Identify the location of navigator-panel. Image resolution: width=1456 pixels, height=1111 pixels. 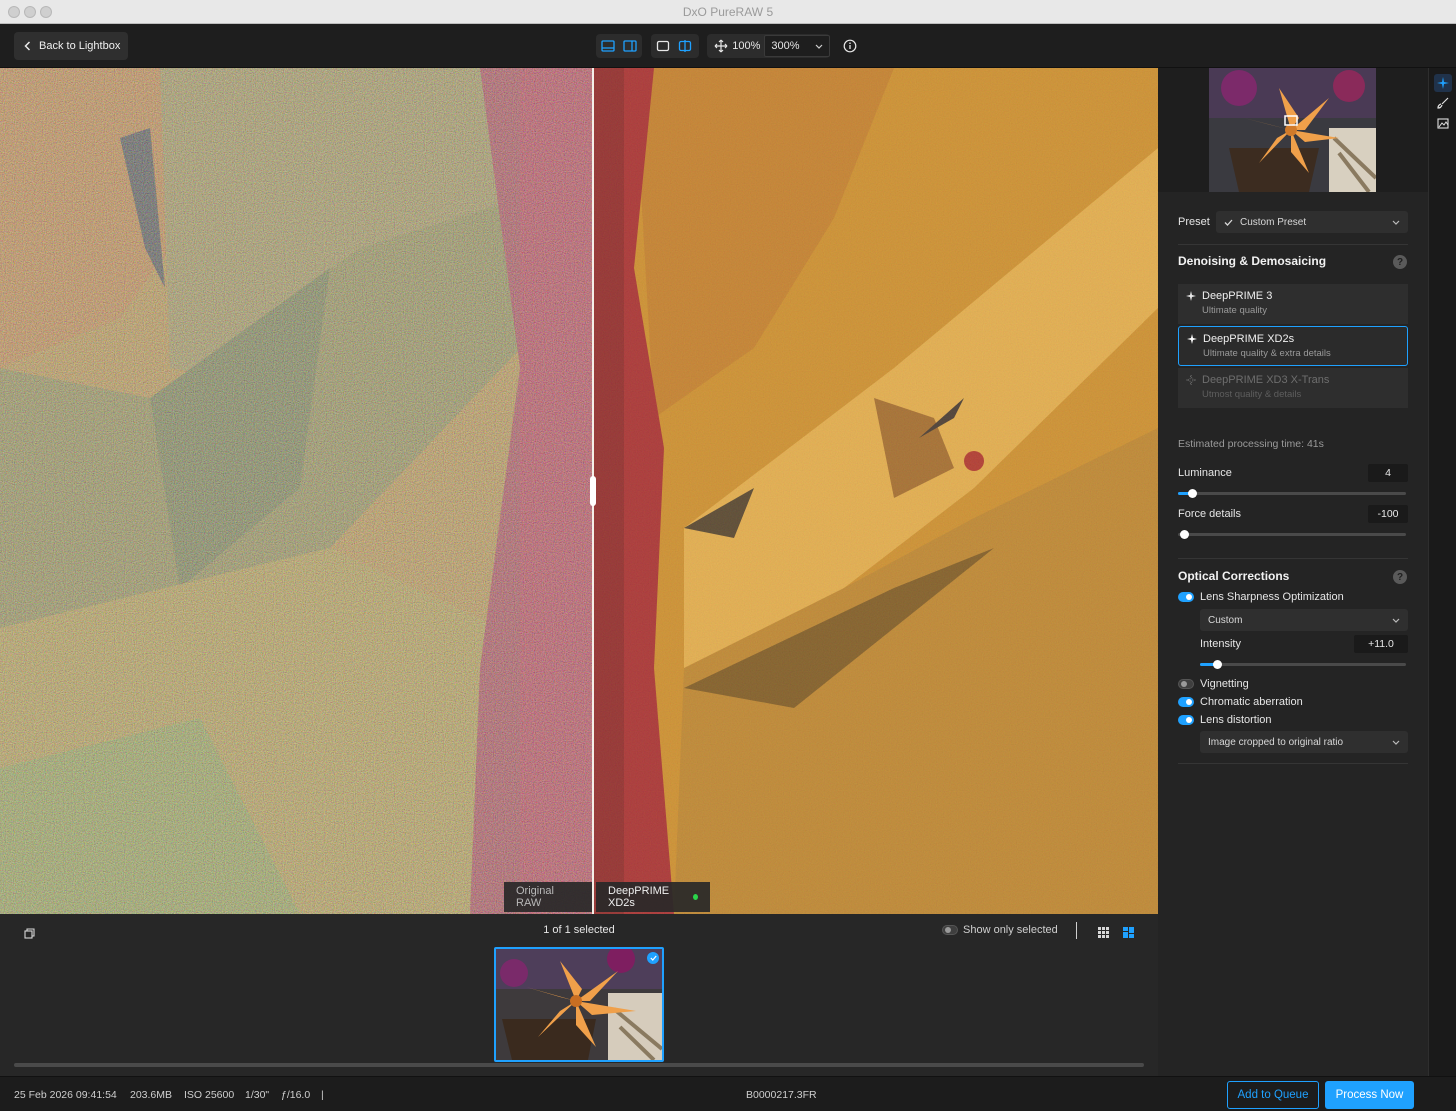
(1293, 130).